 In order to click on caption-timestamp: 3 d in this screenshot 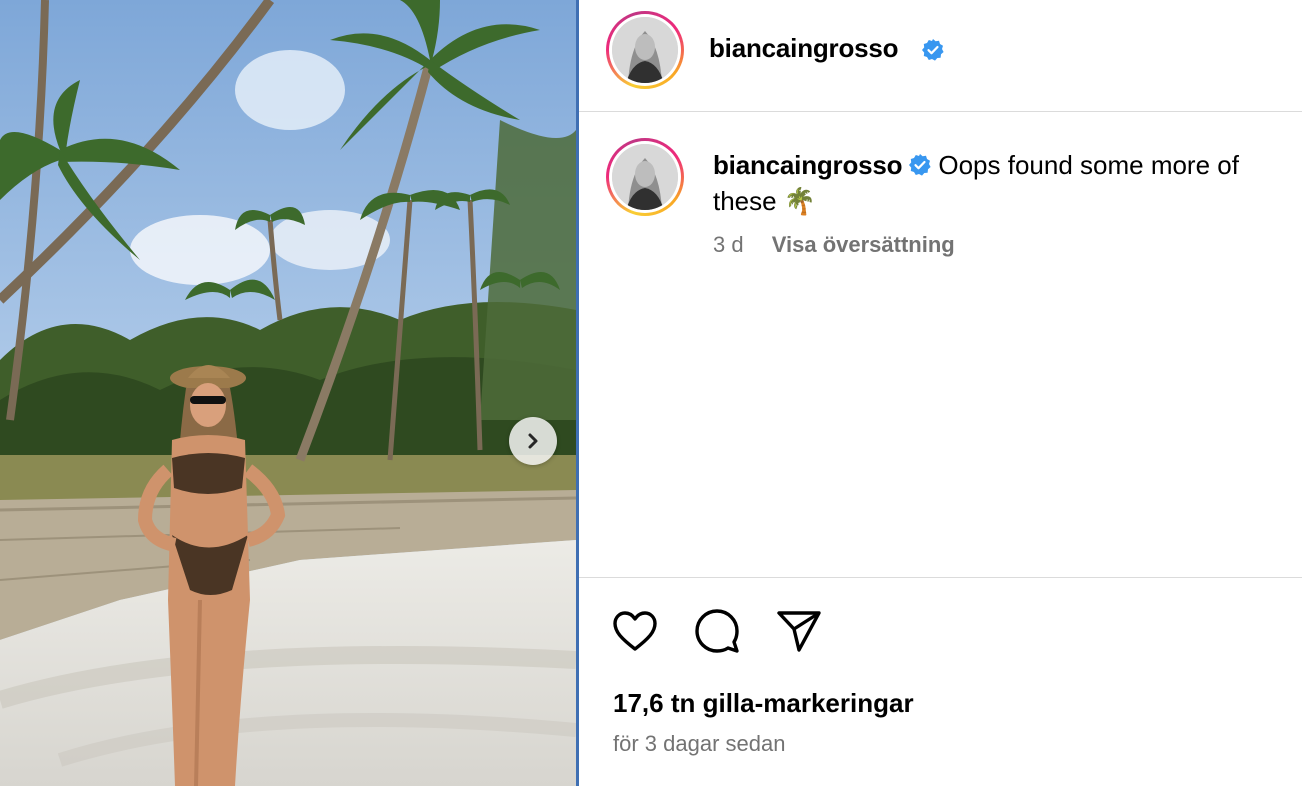, I will do `click(728, 244)`.